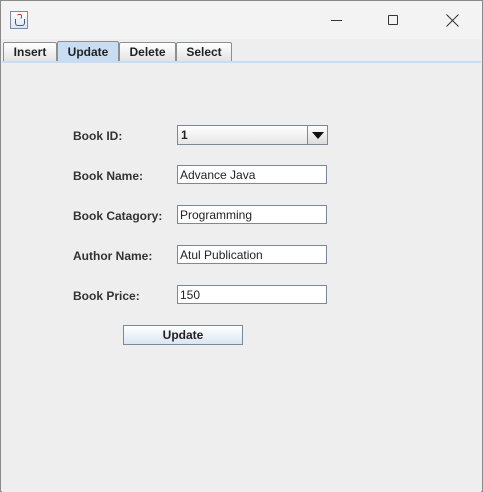  Describe the element at coordinates (88, 51) in the screenshot. I see `tab-update: Update` at that location.